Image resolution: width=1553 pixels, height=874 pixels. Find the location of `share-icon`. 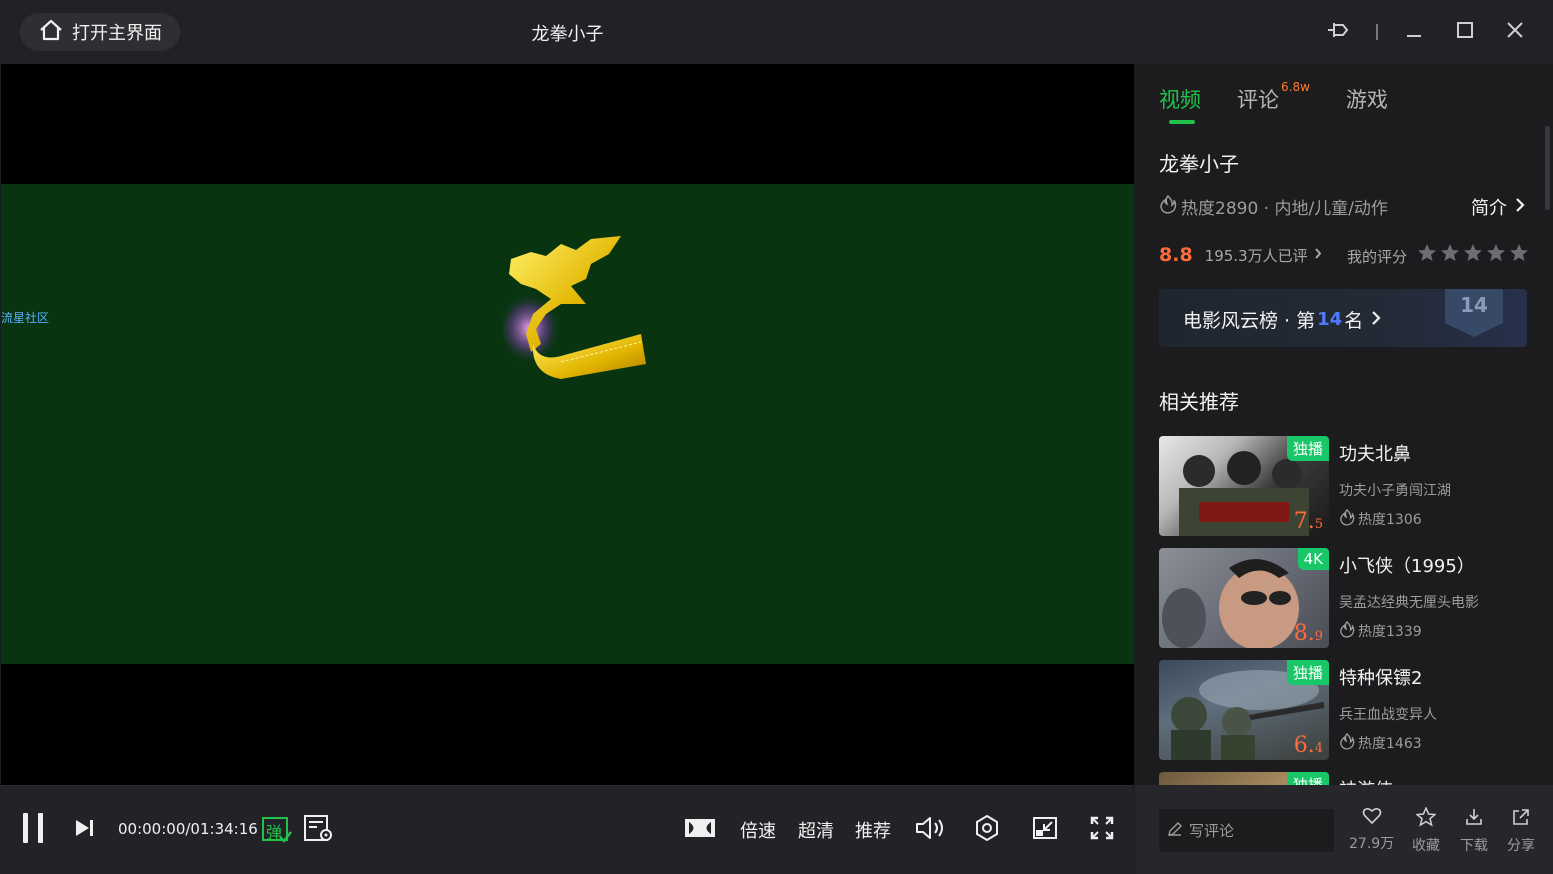

share-icon is located at coordinates (1521, 819).